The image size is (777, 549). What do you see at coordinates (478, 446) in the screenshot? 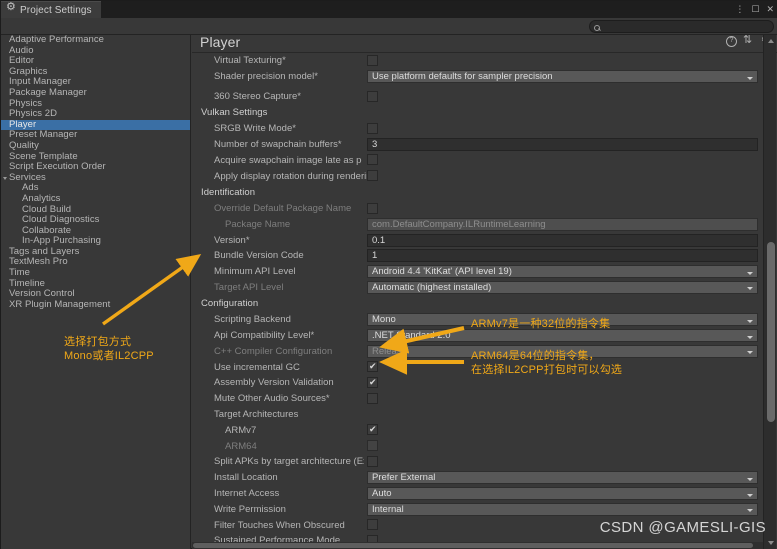
I see `setting-row-arm64: ARM64` at bounding box center [478, 446].